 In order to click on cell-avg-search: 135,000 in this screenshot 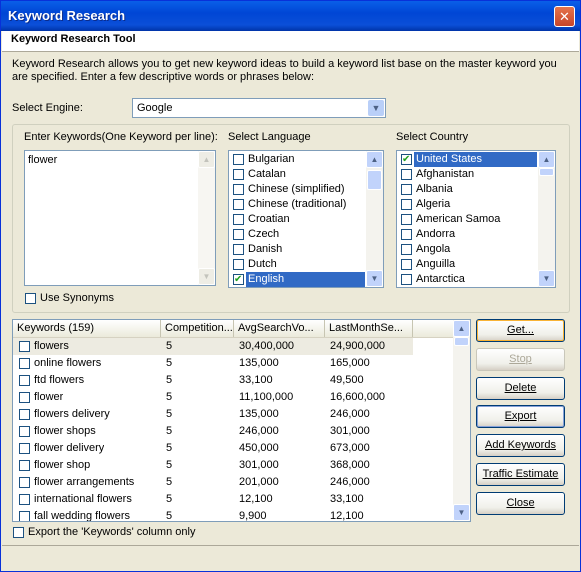, I will do `click(259, 363)`.